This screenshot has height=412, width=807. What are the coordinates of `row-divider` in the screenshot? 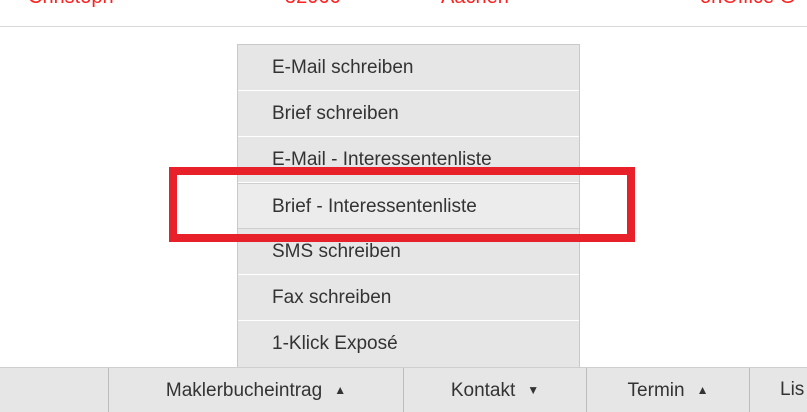 It's located at (403, 26).